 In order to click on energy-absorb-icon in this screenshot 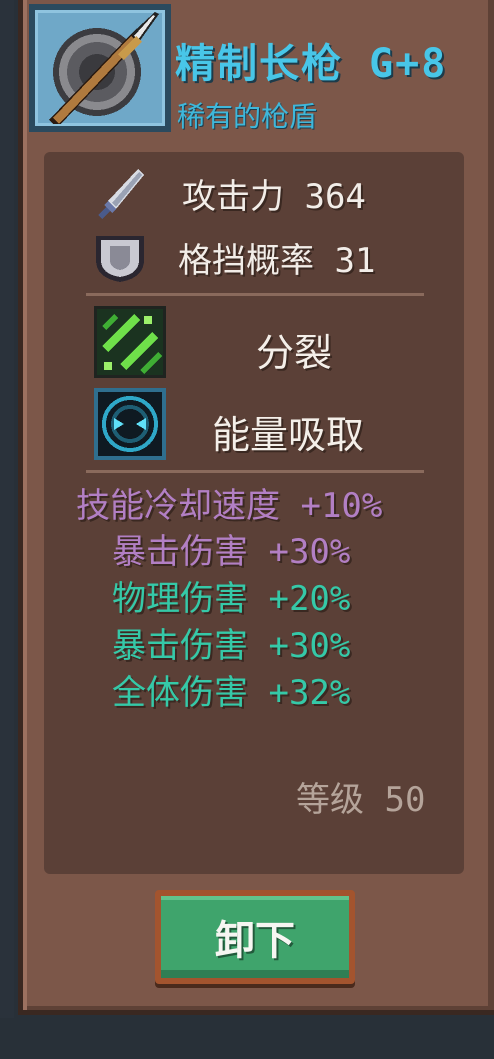, I will do `click(130, 424)`.